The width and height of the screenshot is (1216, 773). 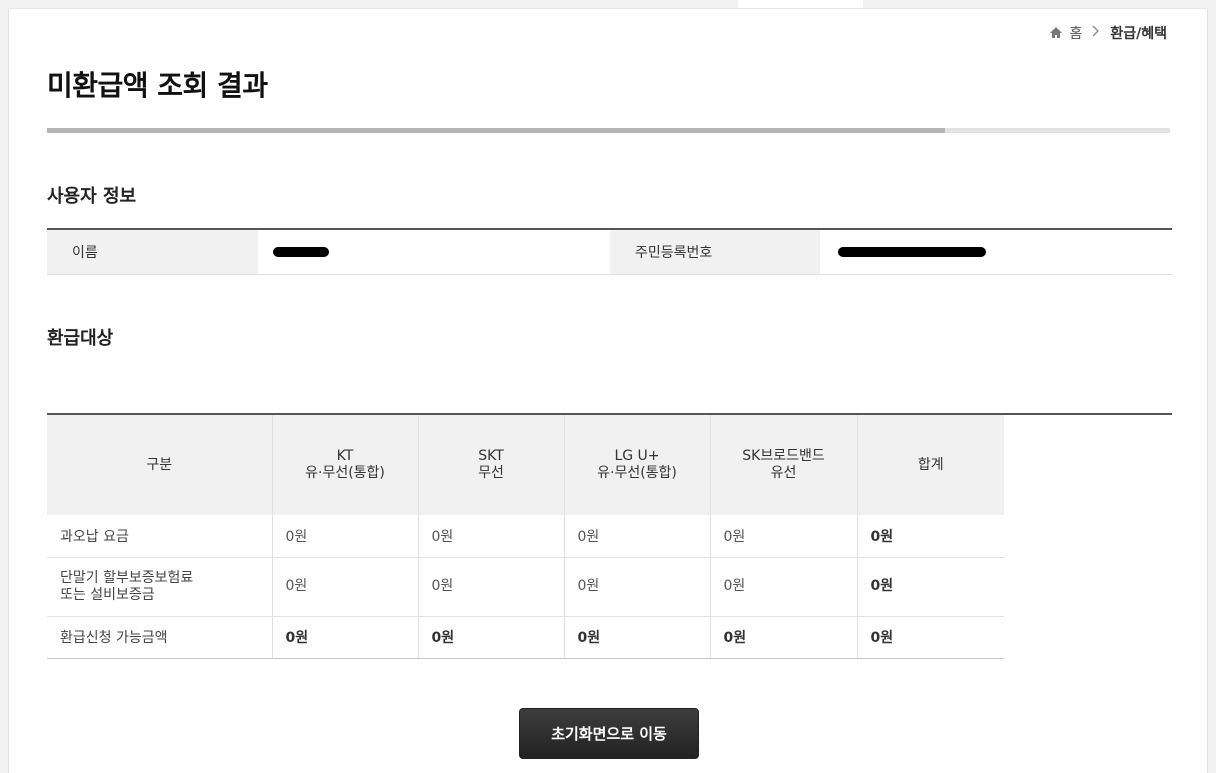 I want to click on header-skt: SKT 무선, so click(x=491, y=465).